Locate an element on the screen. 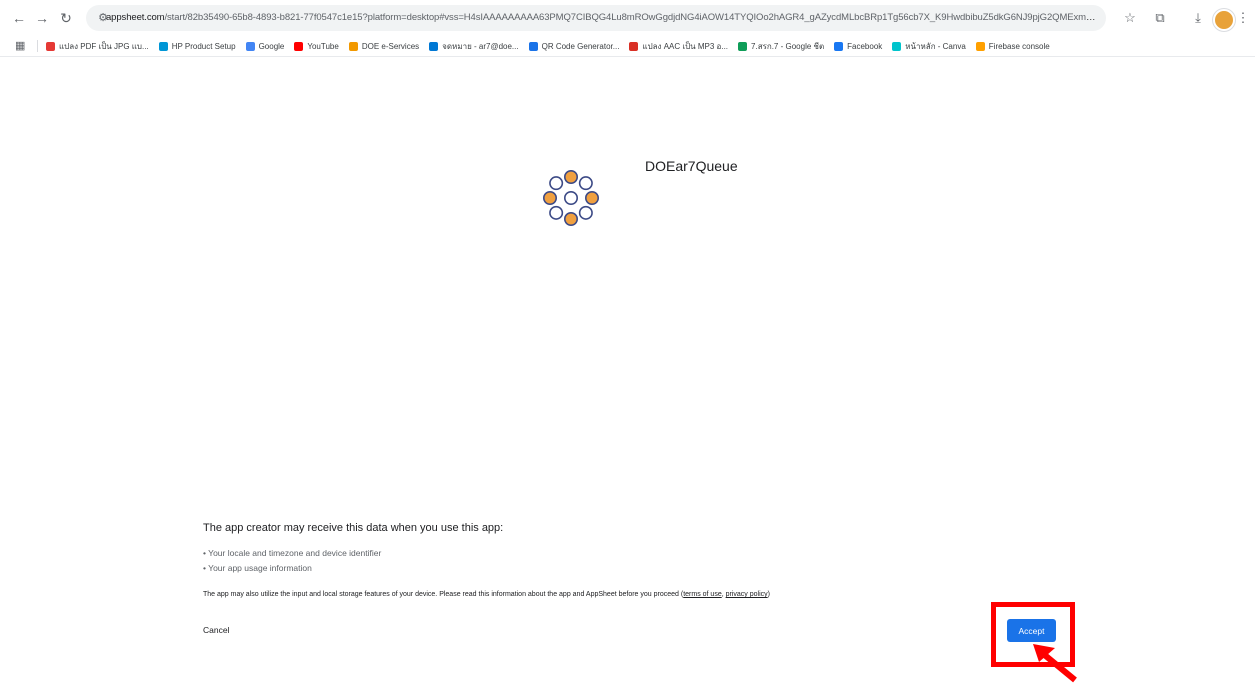  bookmark-item: 7.สรก.7 - Google ชีต is located at coordinates (781, 46).